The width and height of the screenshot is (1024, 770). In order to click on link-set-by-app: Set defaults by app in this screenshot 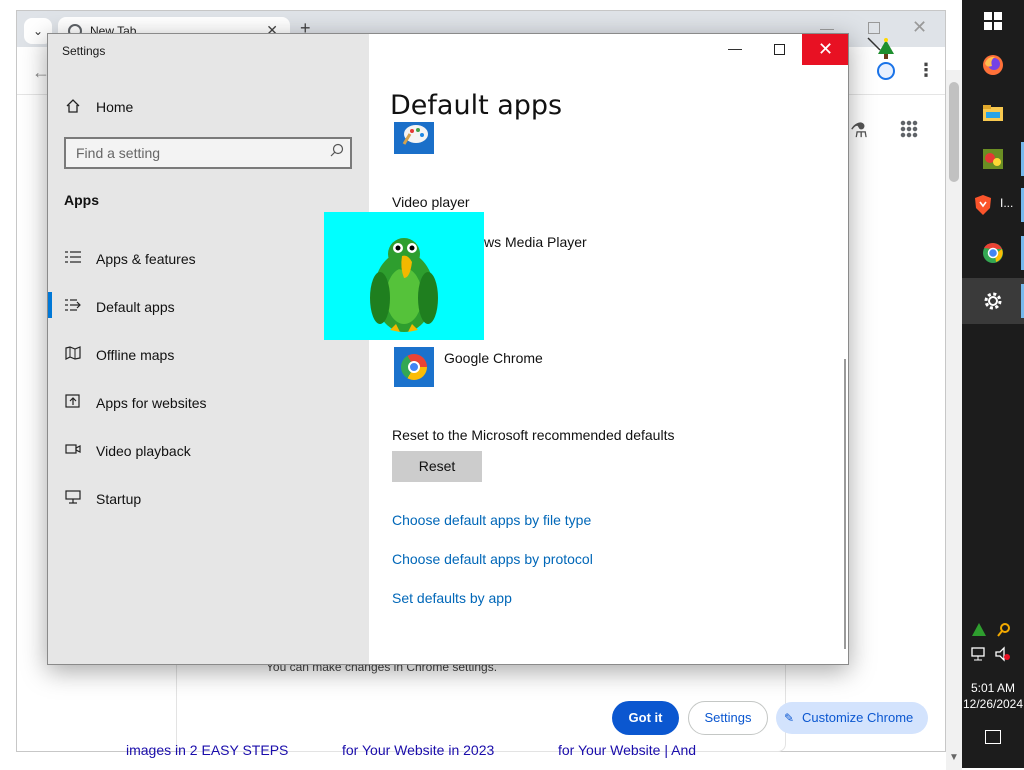, I will do `click(452, 598)`.